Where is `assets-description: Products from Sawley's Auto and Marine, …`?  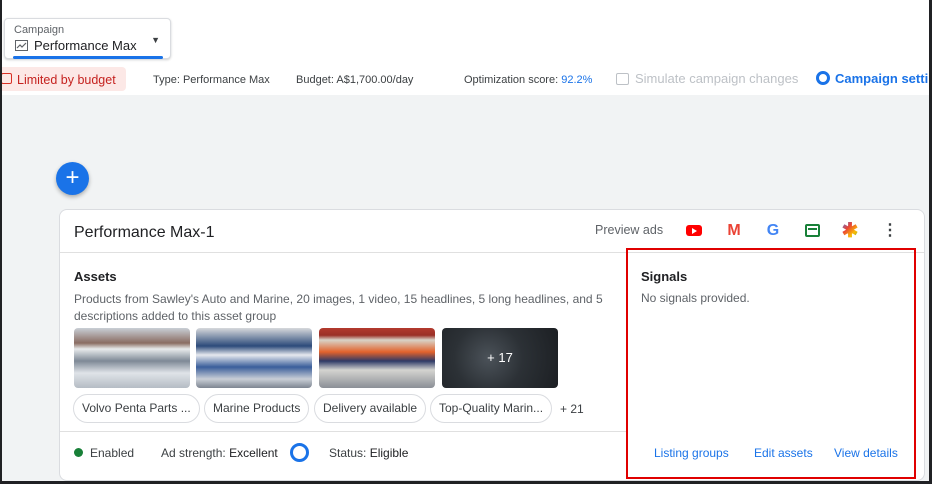
assets-description: Products from Sawley's Auto and Marine, … is located at coordinates (338, 307).